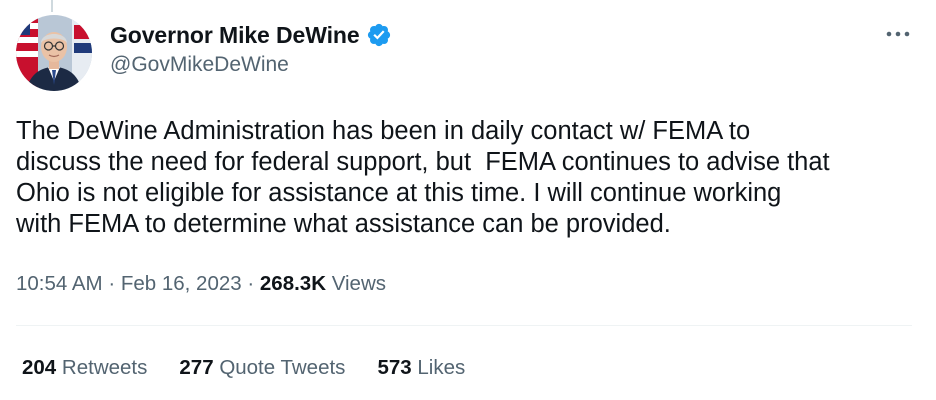 This screenshot has width=936, height=400. I want to click on retweets-stat: 204 Retweets, so click(84, 368).